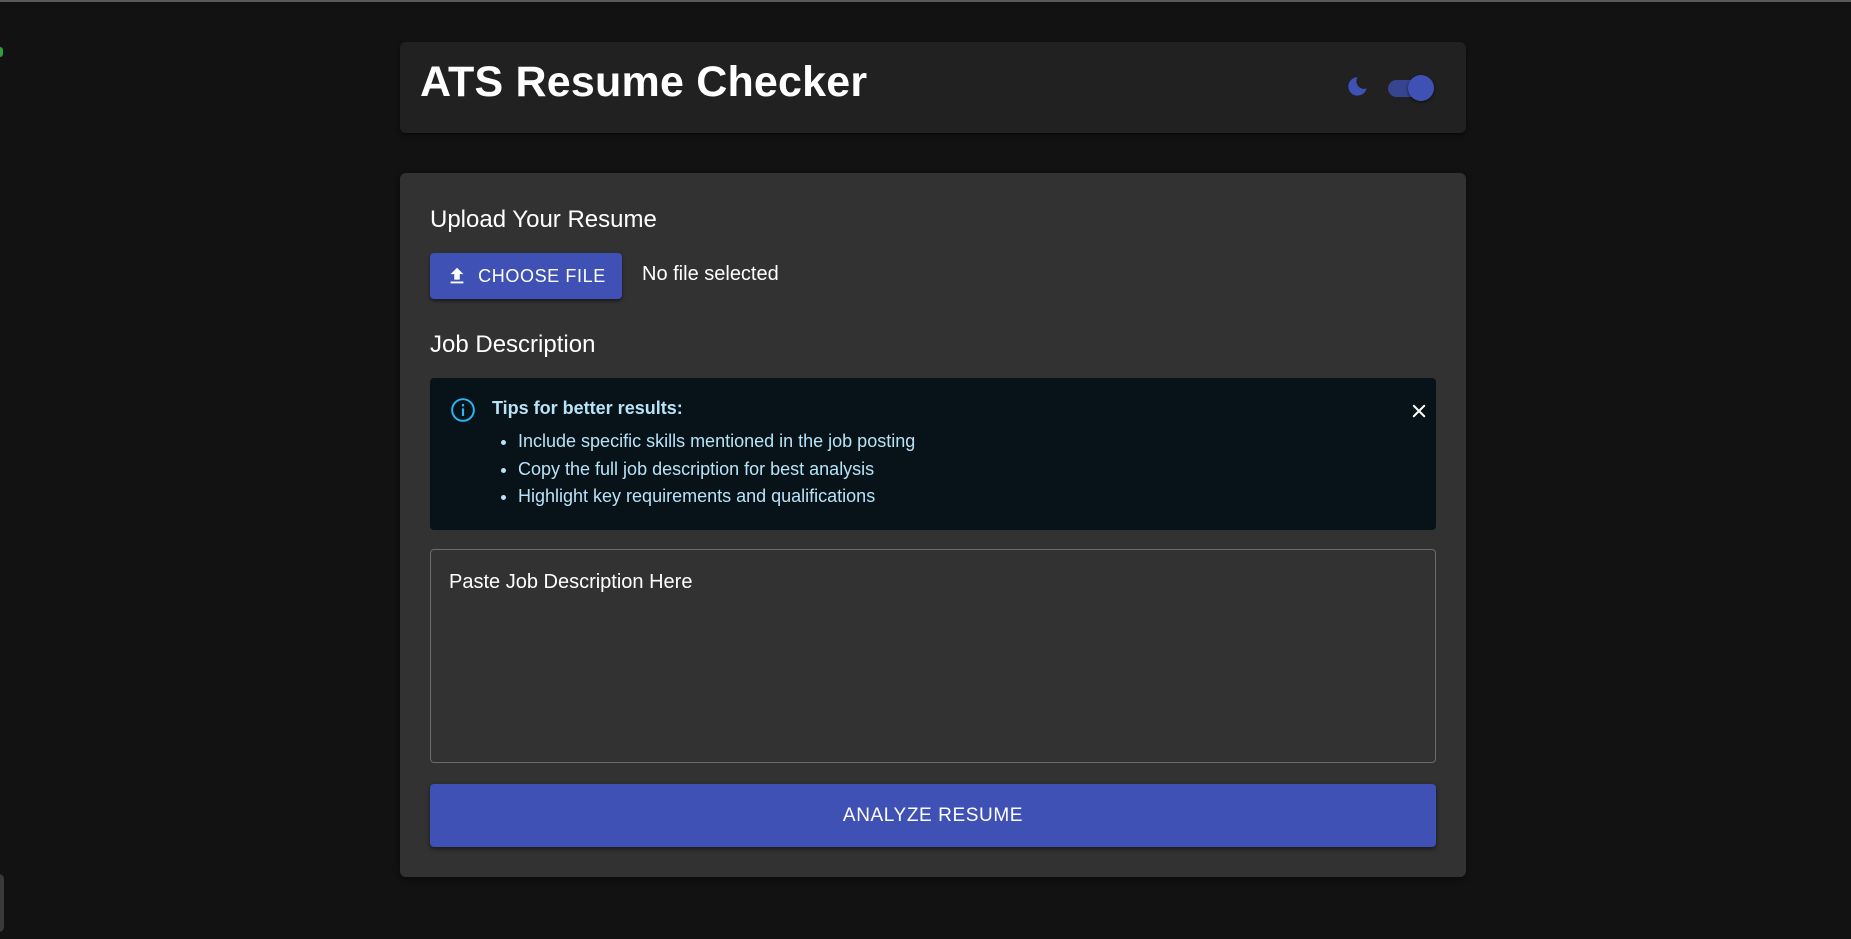  I want to click on close-tips-button, so click(1419, 411).